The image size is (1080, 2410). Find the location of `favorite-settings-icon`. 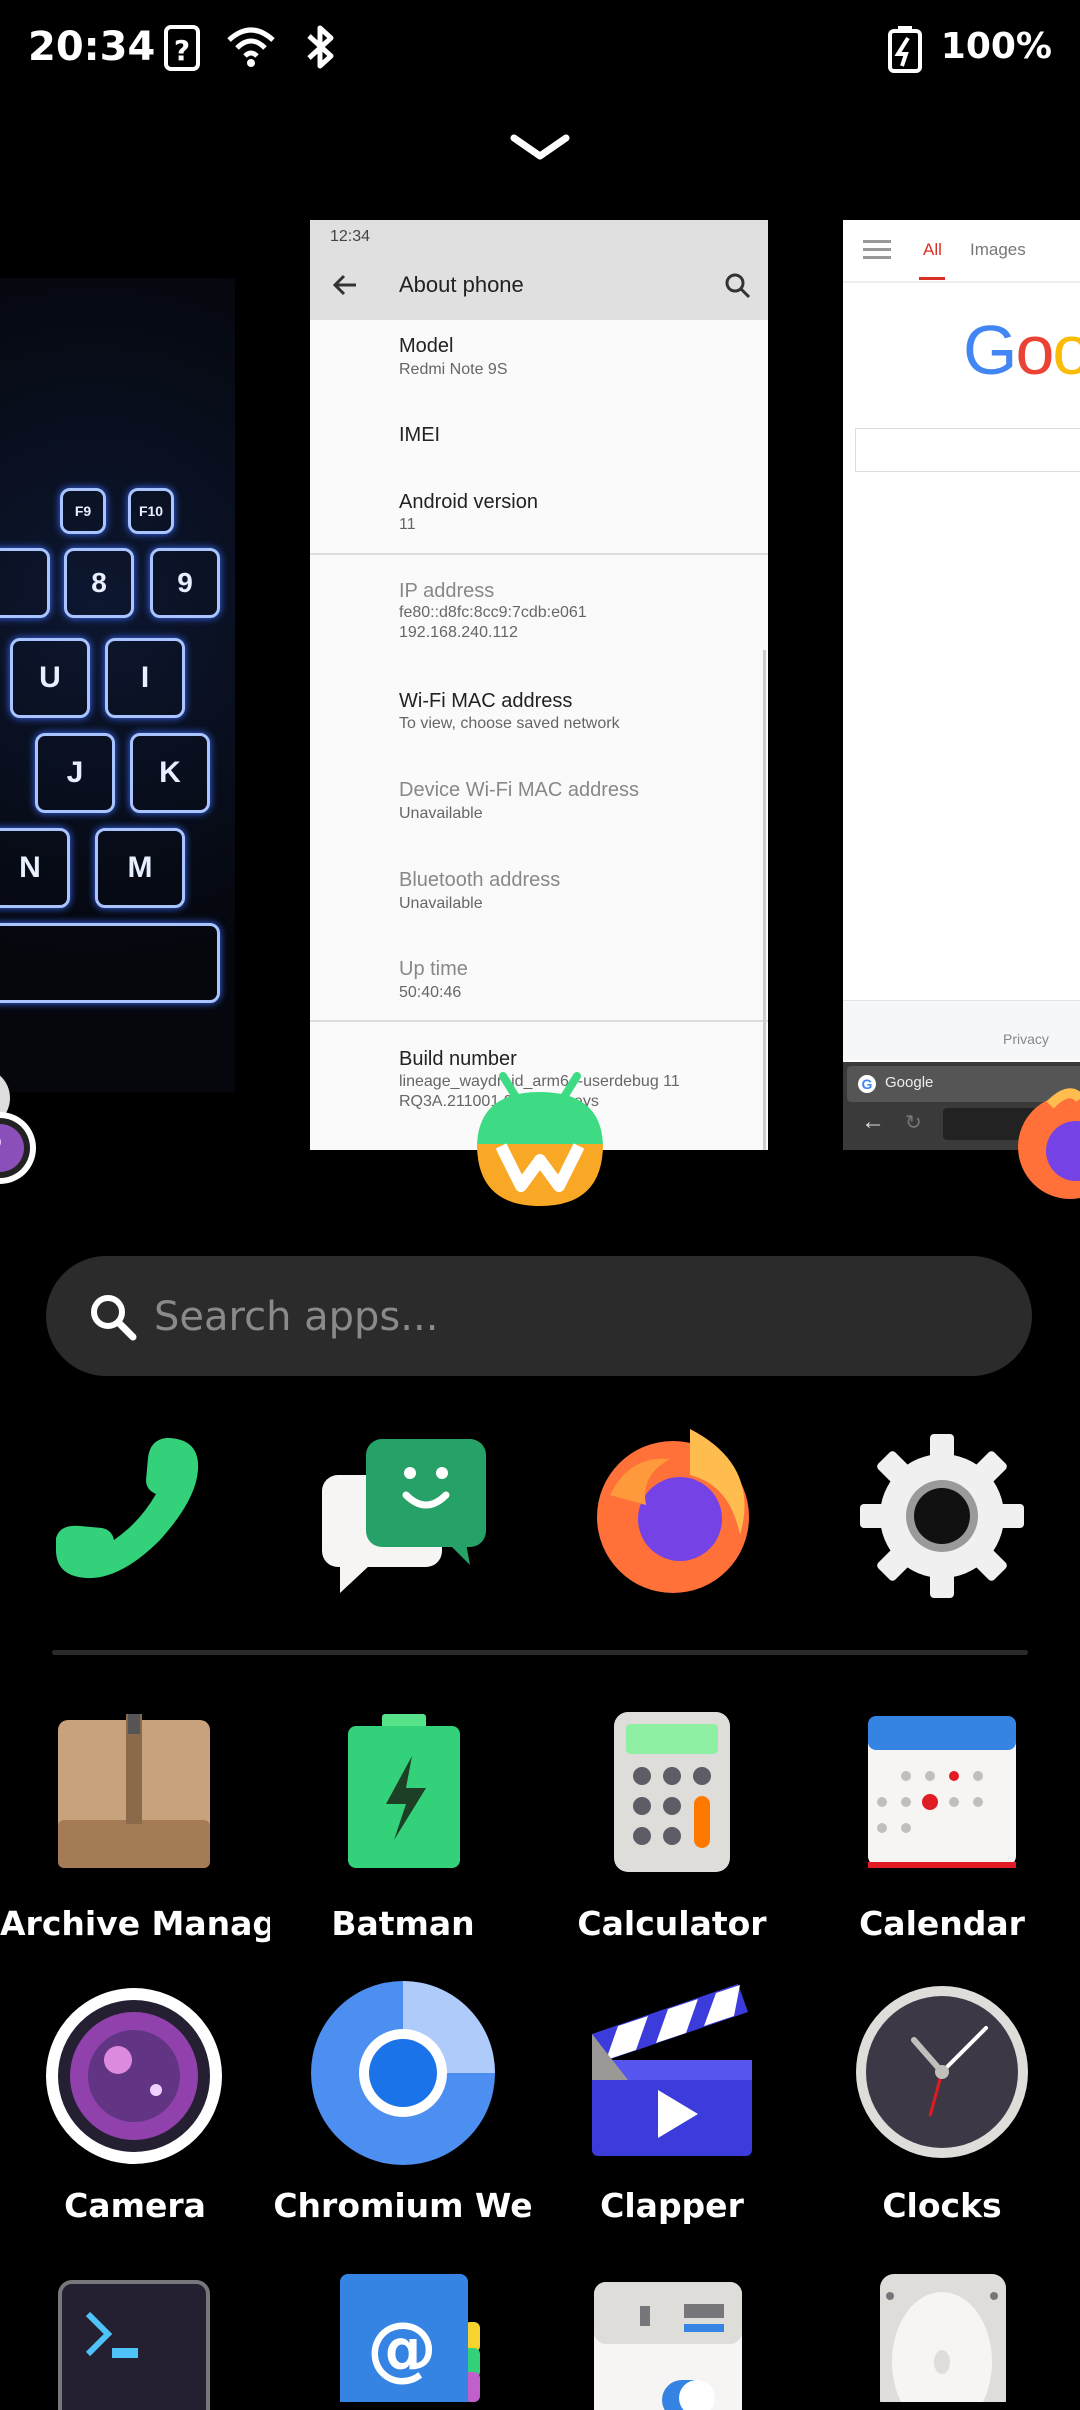

favorite-settings-icon is located at coordinates (942, 1516).